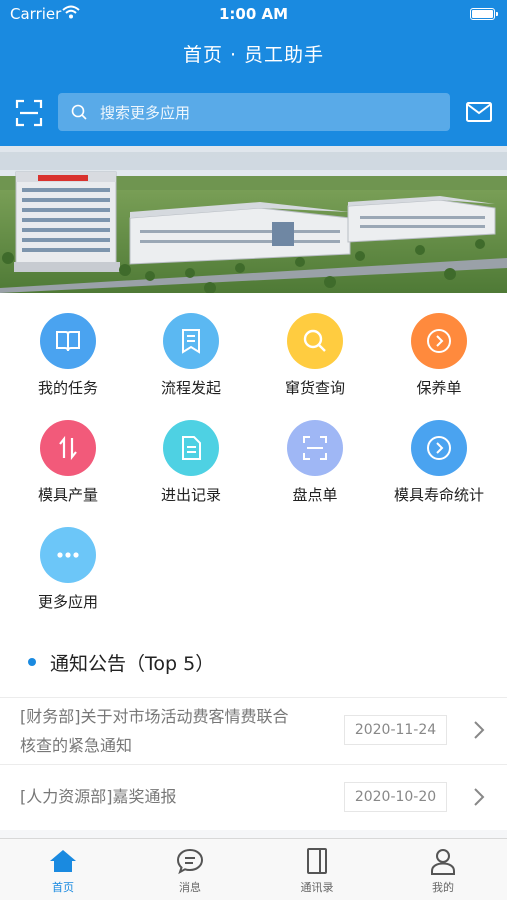  What do you see at coordinates (145, 113) in the screenshot?
I see `search-placeholder: 搜索更多应用` at bounding box center [145, 113].